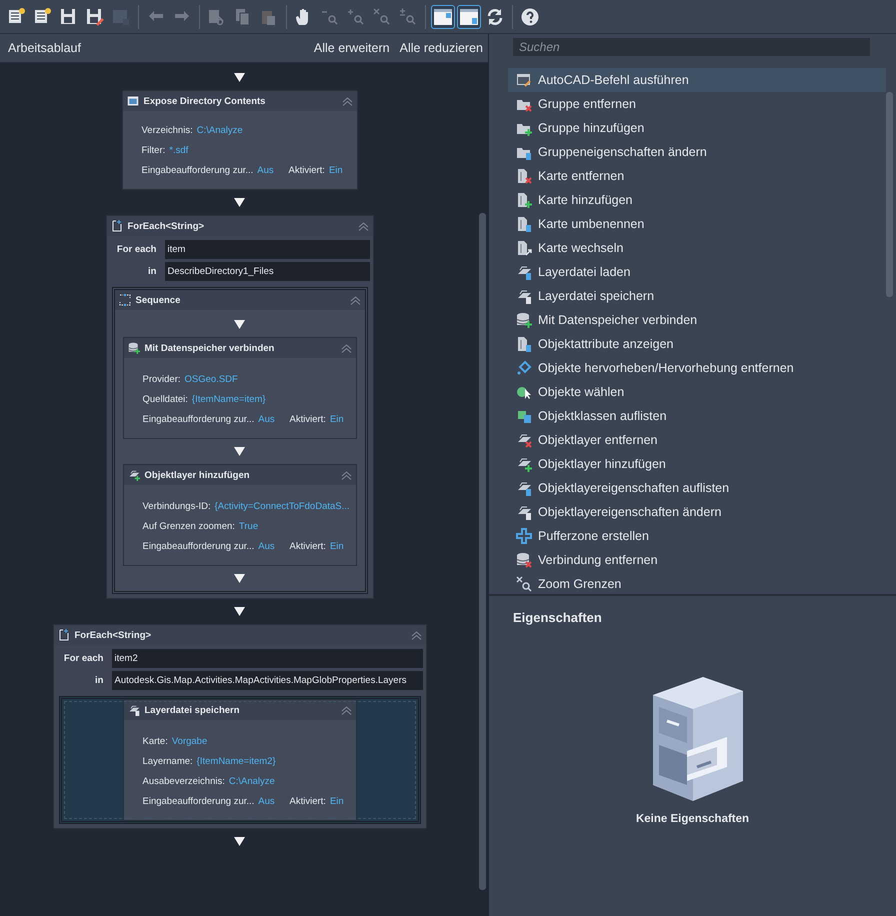 The height and width of the screenshot is (916, 896). Describe the element at coordinates (155, 741) in the screenshot. I see `property-label: Karte:` at that location.